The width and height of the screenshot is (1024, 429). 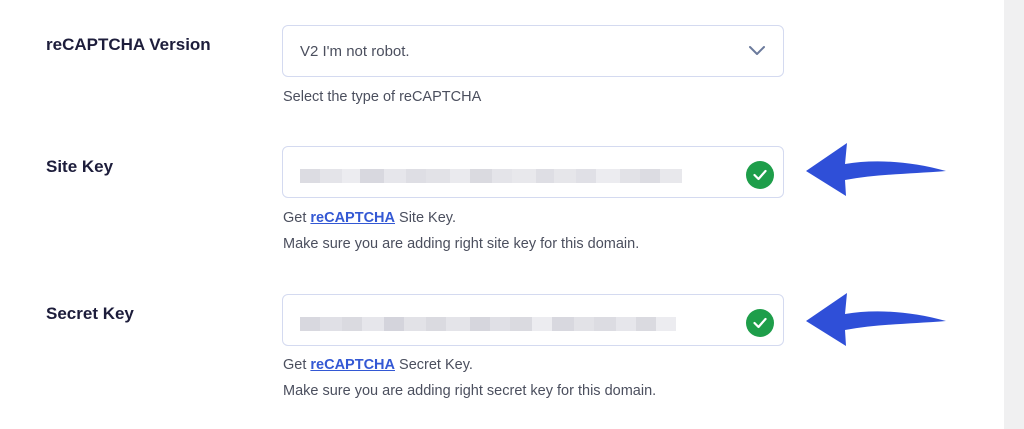 I want to click on recaptcha-site-key-link: reCAPTCHA, so click(x=352, y=218).